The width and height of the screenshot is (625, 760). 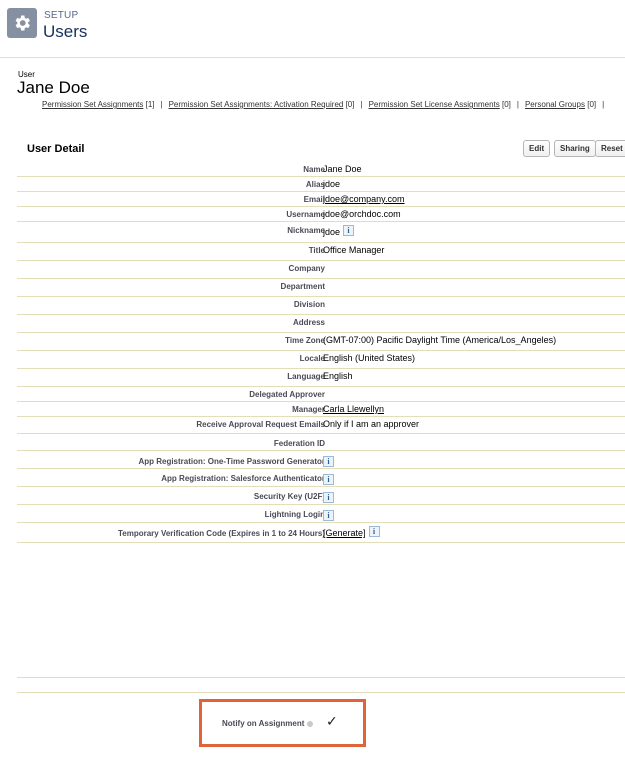 I want to click on row-title: Title Office Manager, so click(x=321, y=252).